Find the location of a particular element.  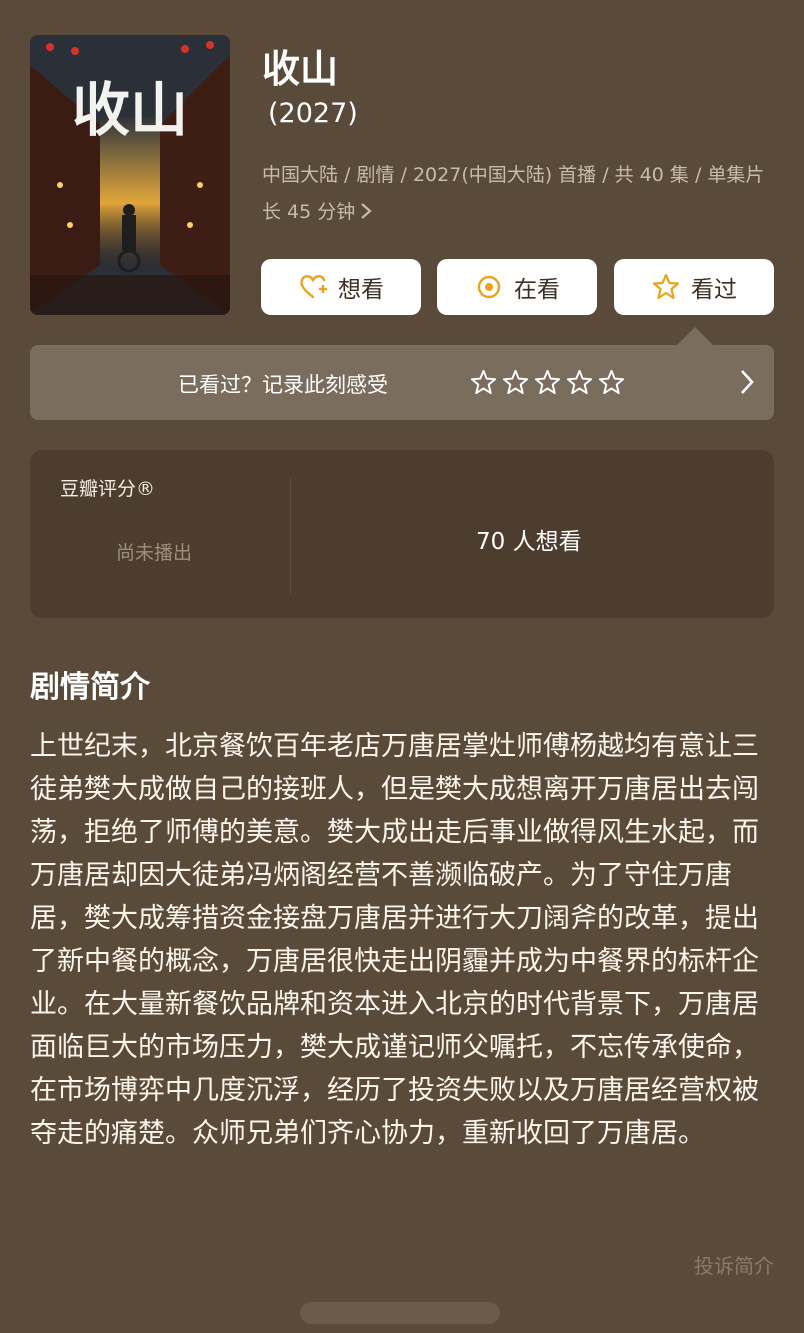

want-button: 想看 is located at coordinates (341, 287).